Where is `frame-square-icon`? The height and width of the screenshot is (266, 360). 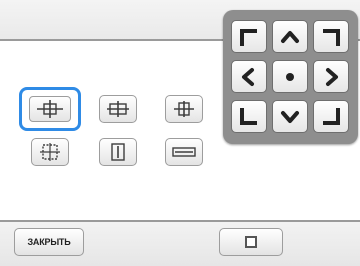
frame-square-icon is located at coordinates (50, 152).